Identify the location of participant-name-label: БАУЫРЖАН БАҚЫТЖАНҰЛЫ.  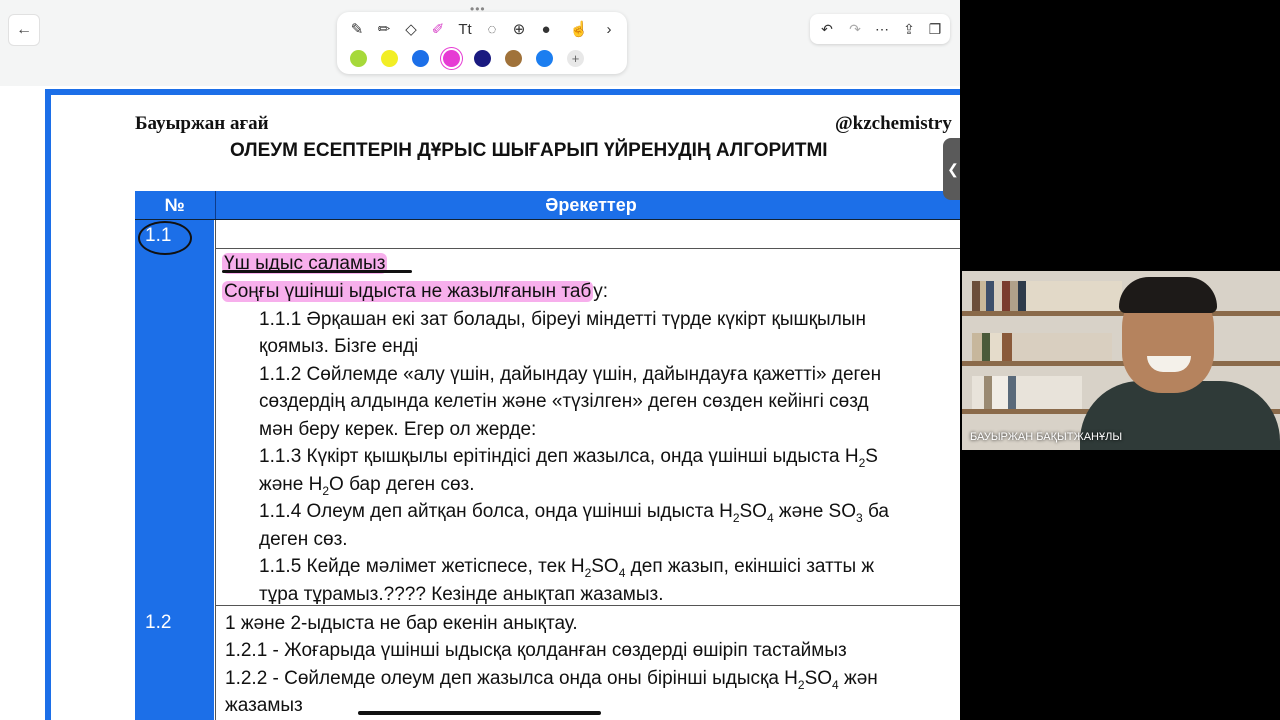
(1046, 437).